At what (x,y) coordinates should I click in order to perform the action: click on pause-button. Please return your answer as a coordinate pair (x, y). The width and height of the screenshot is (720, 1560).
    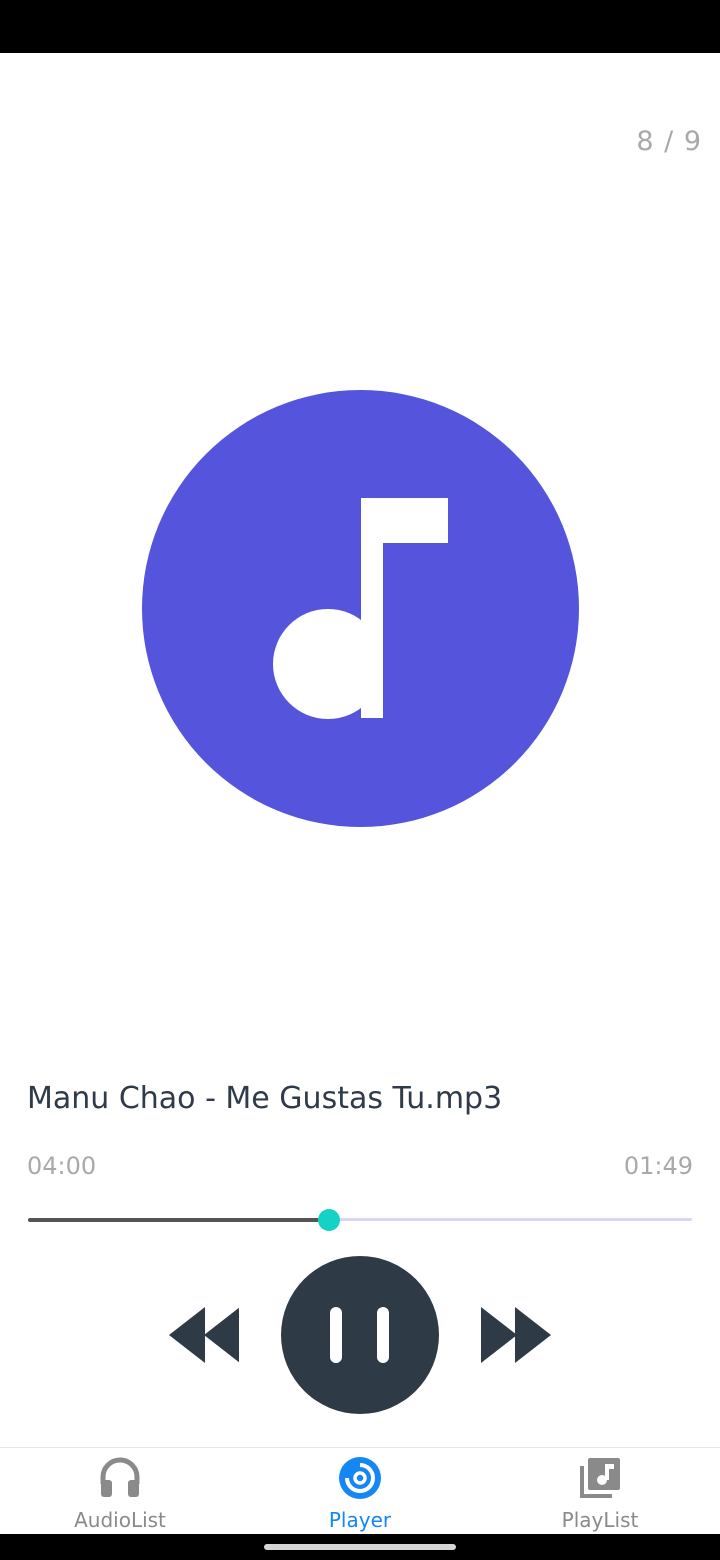
    Looking at the image, I should click on (360, 1335).